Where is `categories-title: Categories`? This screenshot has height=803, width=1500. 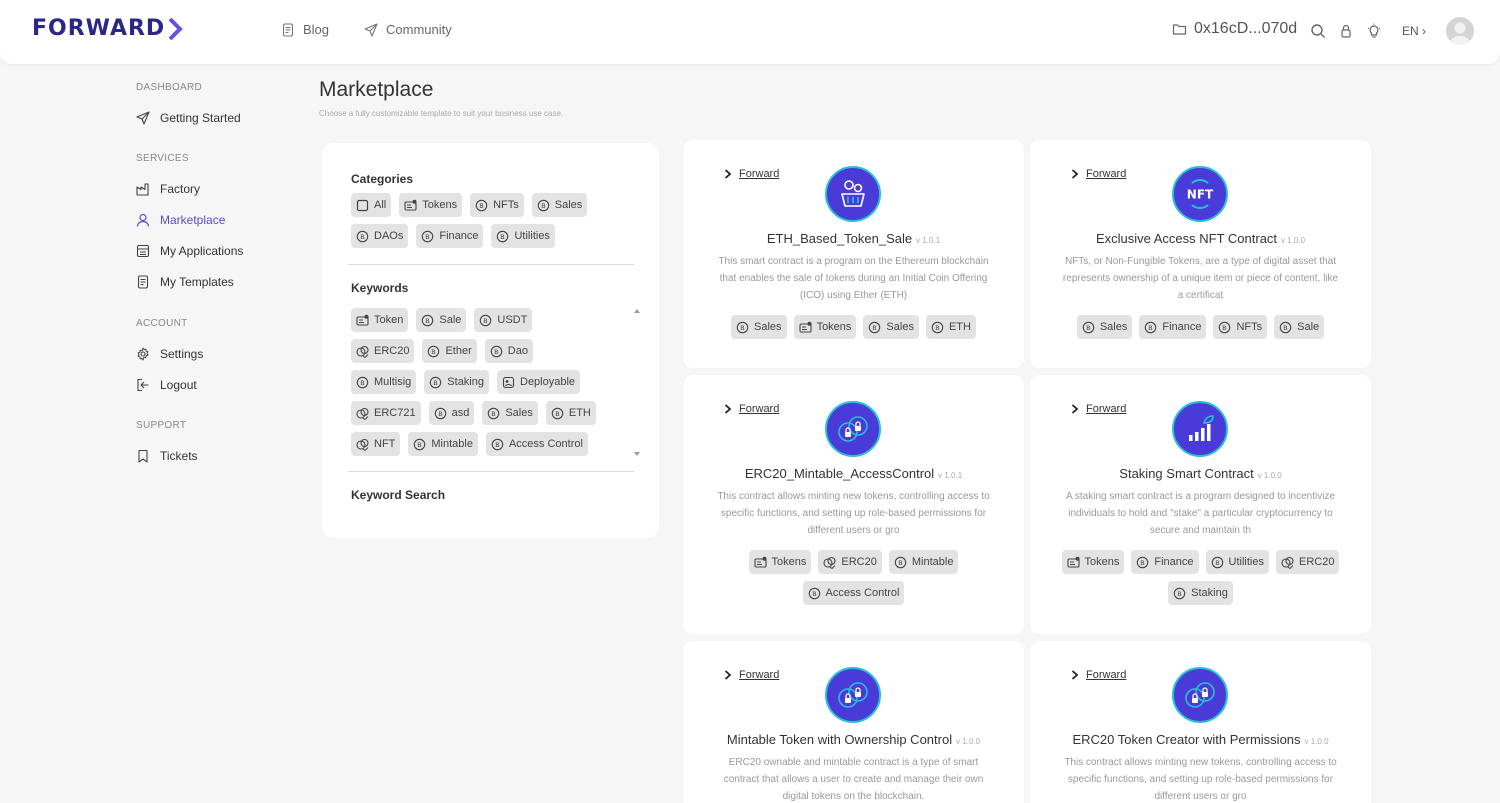 categories-title: Categories is located at coordinates (382, 179).